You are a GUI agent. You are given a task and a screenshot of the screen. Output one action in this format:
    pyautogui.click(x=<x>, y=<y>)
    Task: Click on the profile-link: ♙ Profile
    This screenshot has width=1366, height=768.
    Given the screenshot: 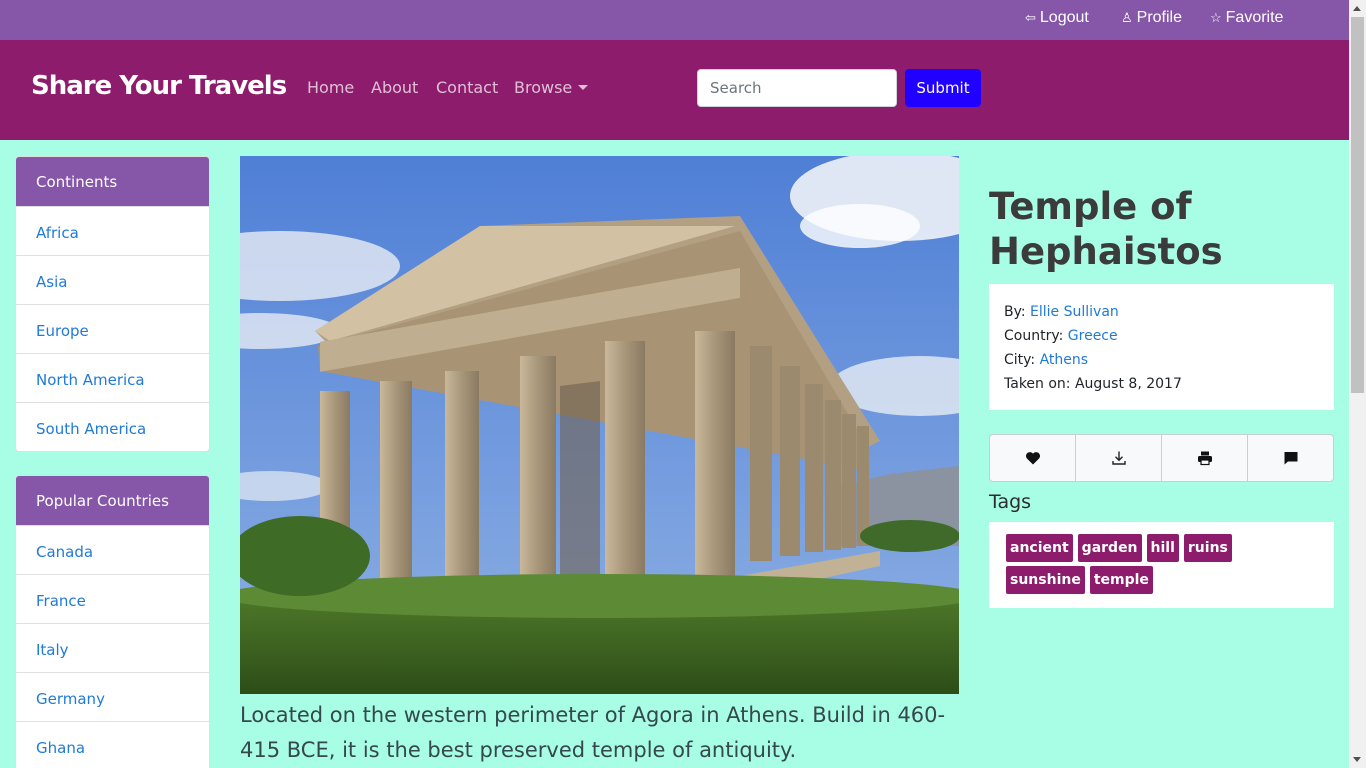 What is the action you would take?
    pyautogui.click(x=1151, y=18)
    